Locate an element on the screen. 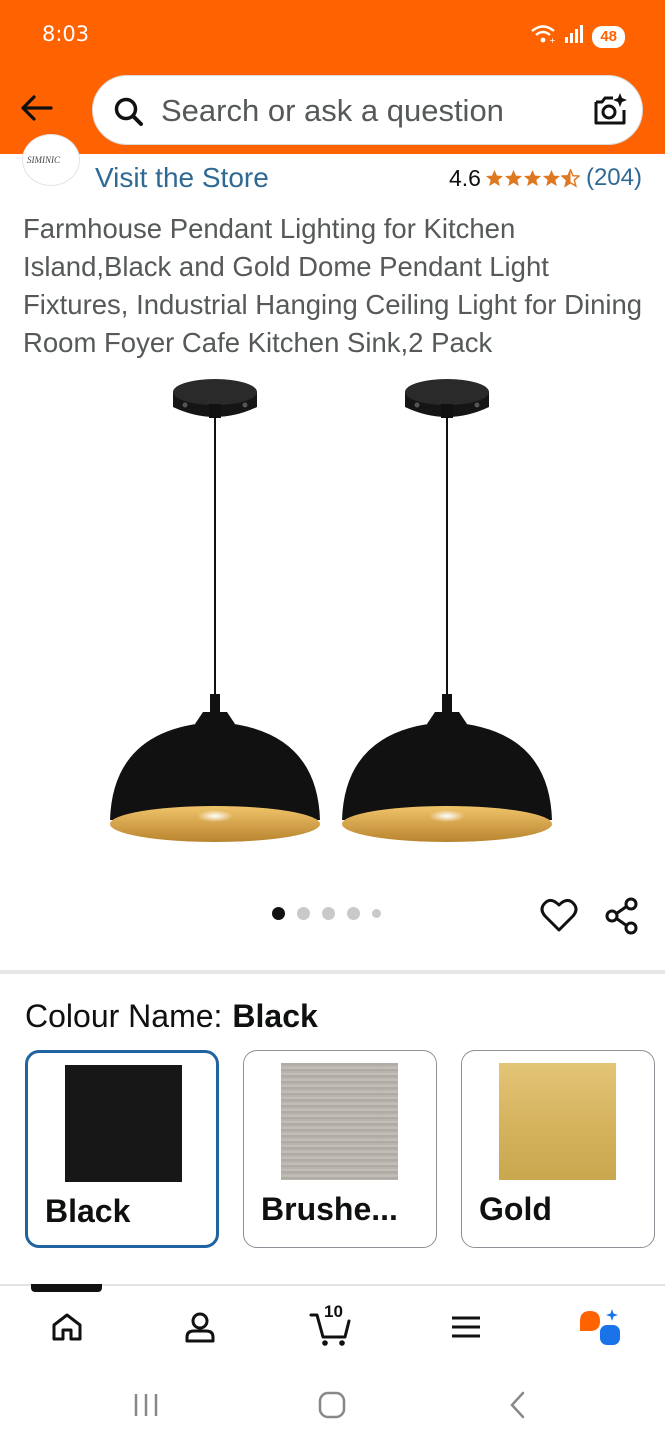 The image size is (665, 1440). home-icon is located at coordinates (67, 1327).